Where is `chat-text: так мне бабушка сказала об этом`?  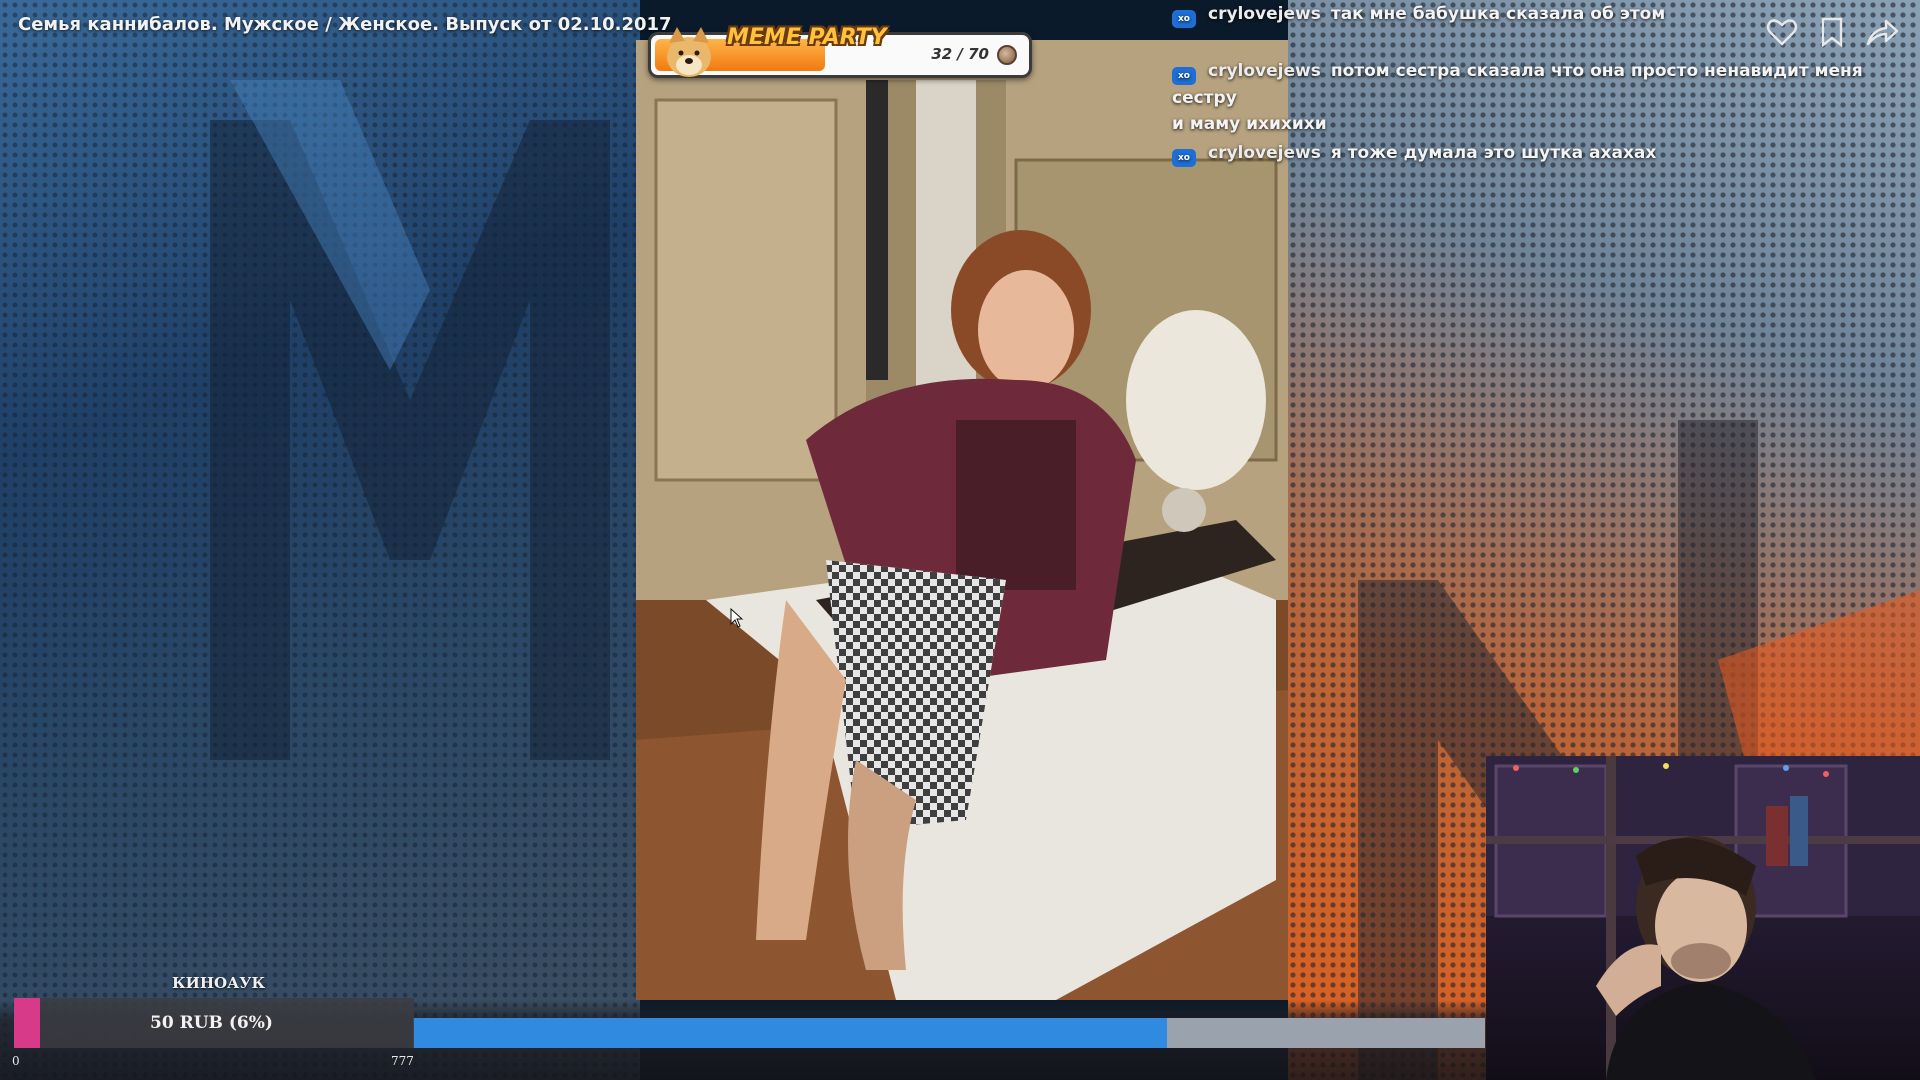
chat-text: так мне бабушка сказала об этом is located at coordinates (1498, 14).